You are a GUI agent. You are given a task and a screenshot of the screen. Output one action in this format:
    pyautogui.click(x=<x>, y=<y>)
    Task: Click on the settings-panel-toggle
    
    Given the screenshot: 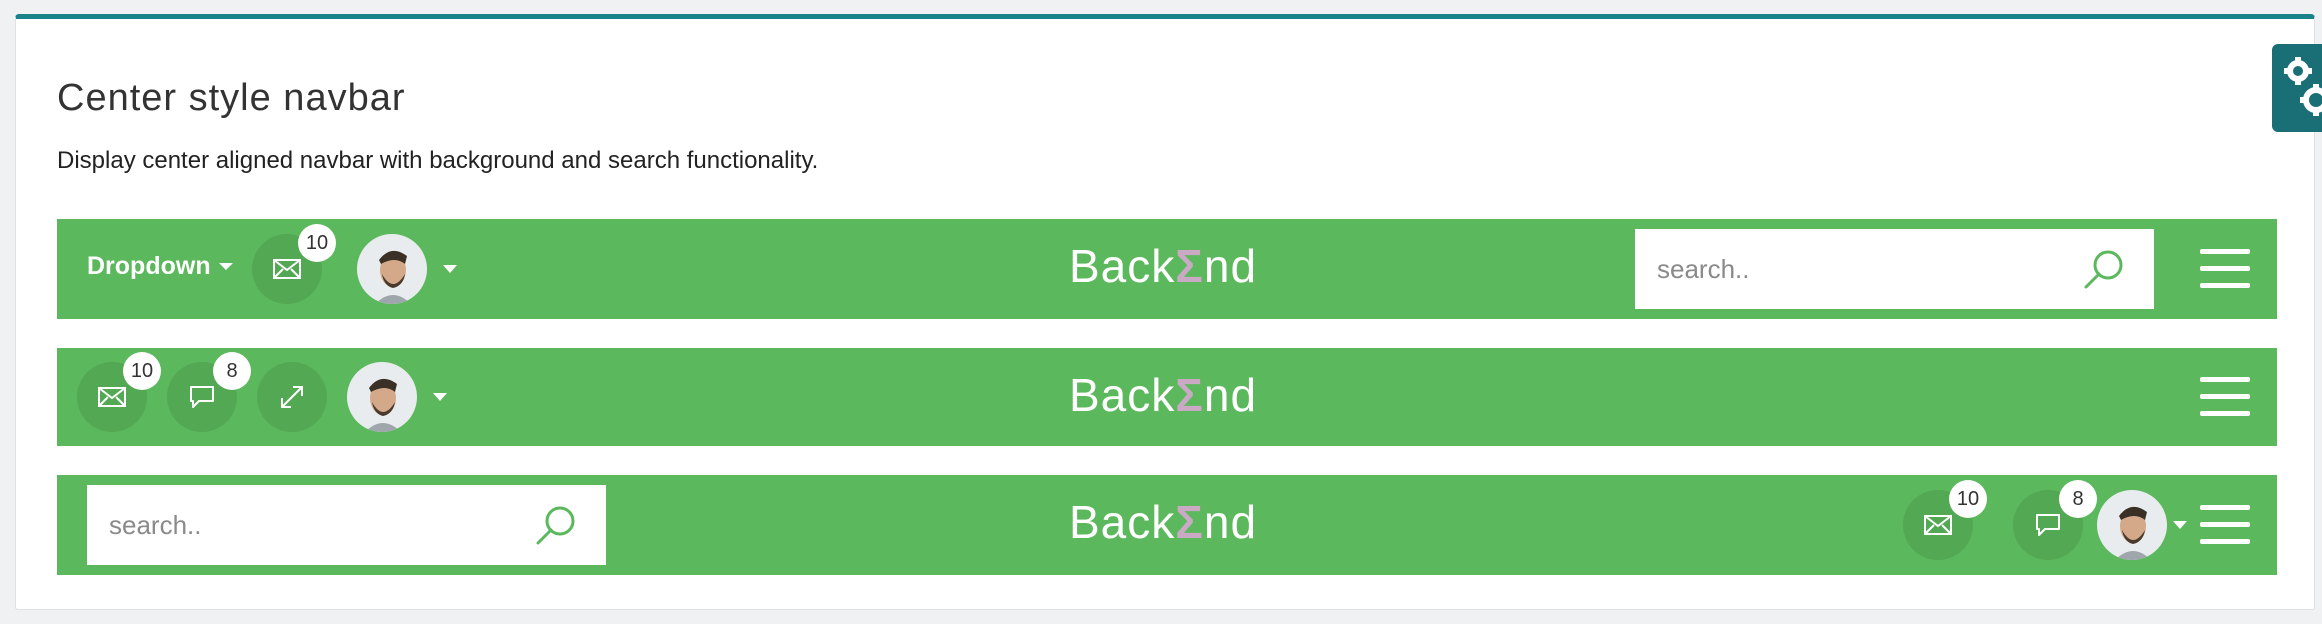 What is the action you would take?
    pyautogui.click(x=2297, y=88)
    